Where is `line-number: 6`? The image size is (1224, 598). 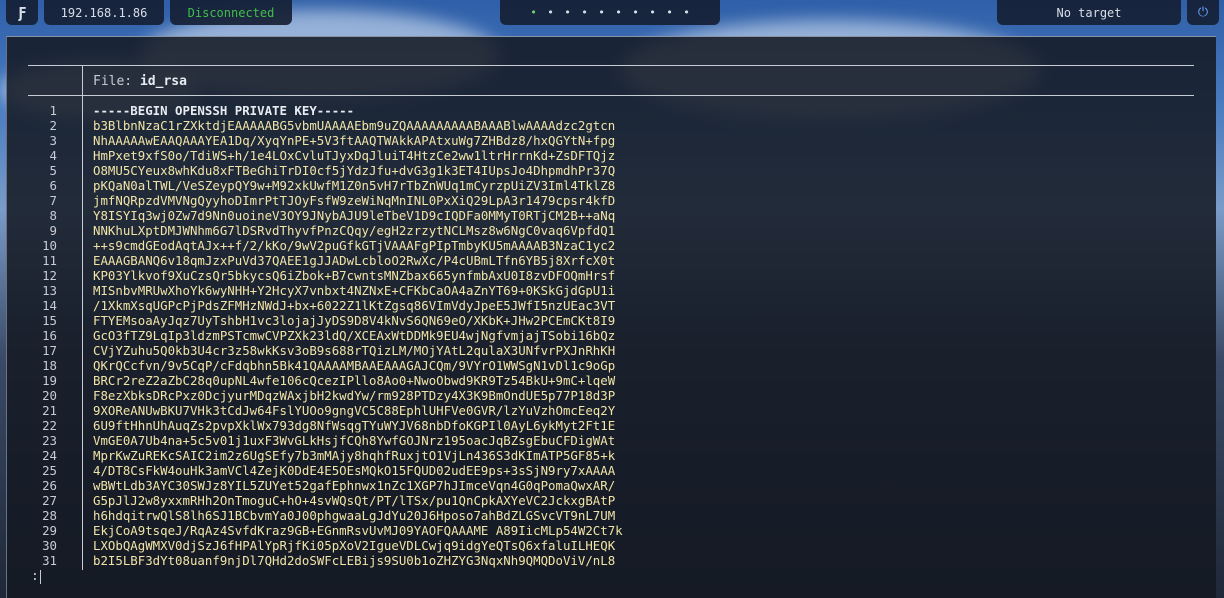 line-number: 6 is located at coordinates (53, 185).